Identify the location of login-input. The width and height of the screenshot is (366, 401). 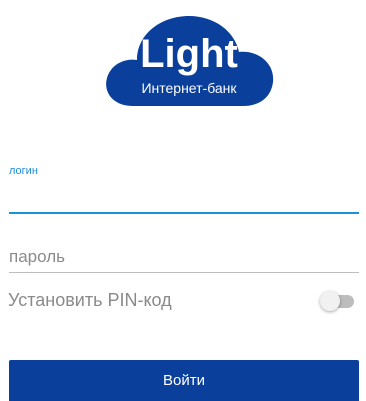
(184, 198).